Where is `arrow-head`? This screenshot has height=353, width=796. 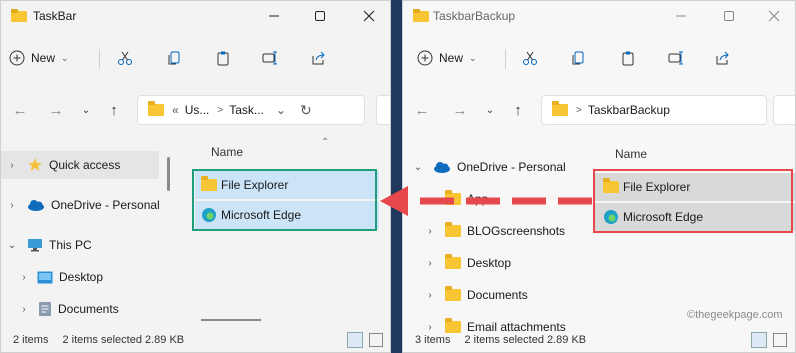 arrow-head is located at coordinates (394, 201).